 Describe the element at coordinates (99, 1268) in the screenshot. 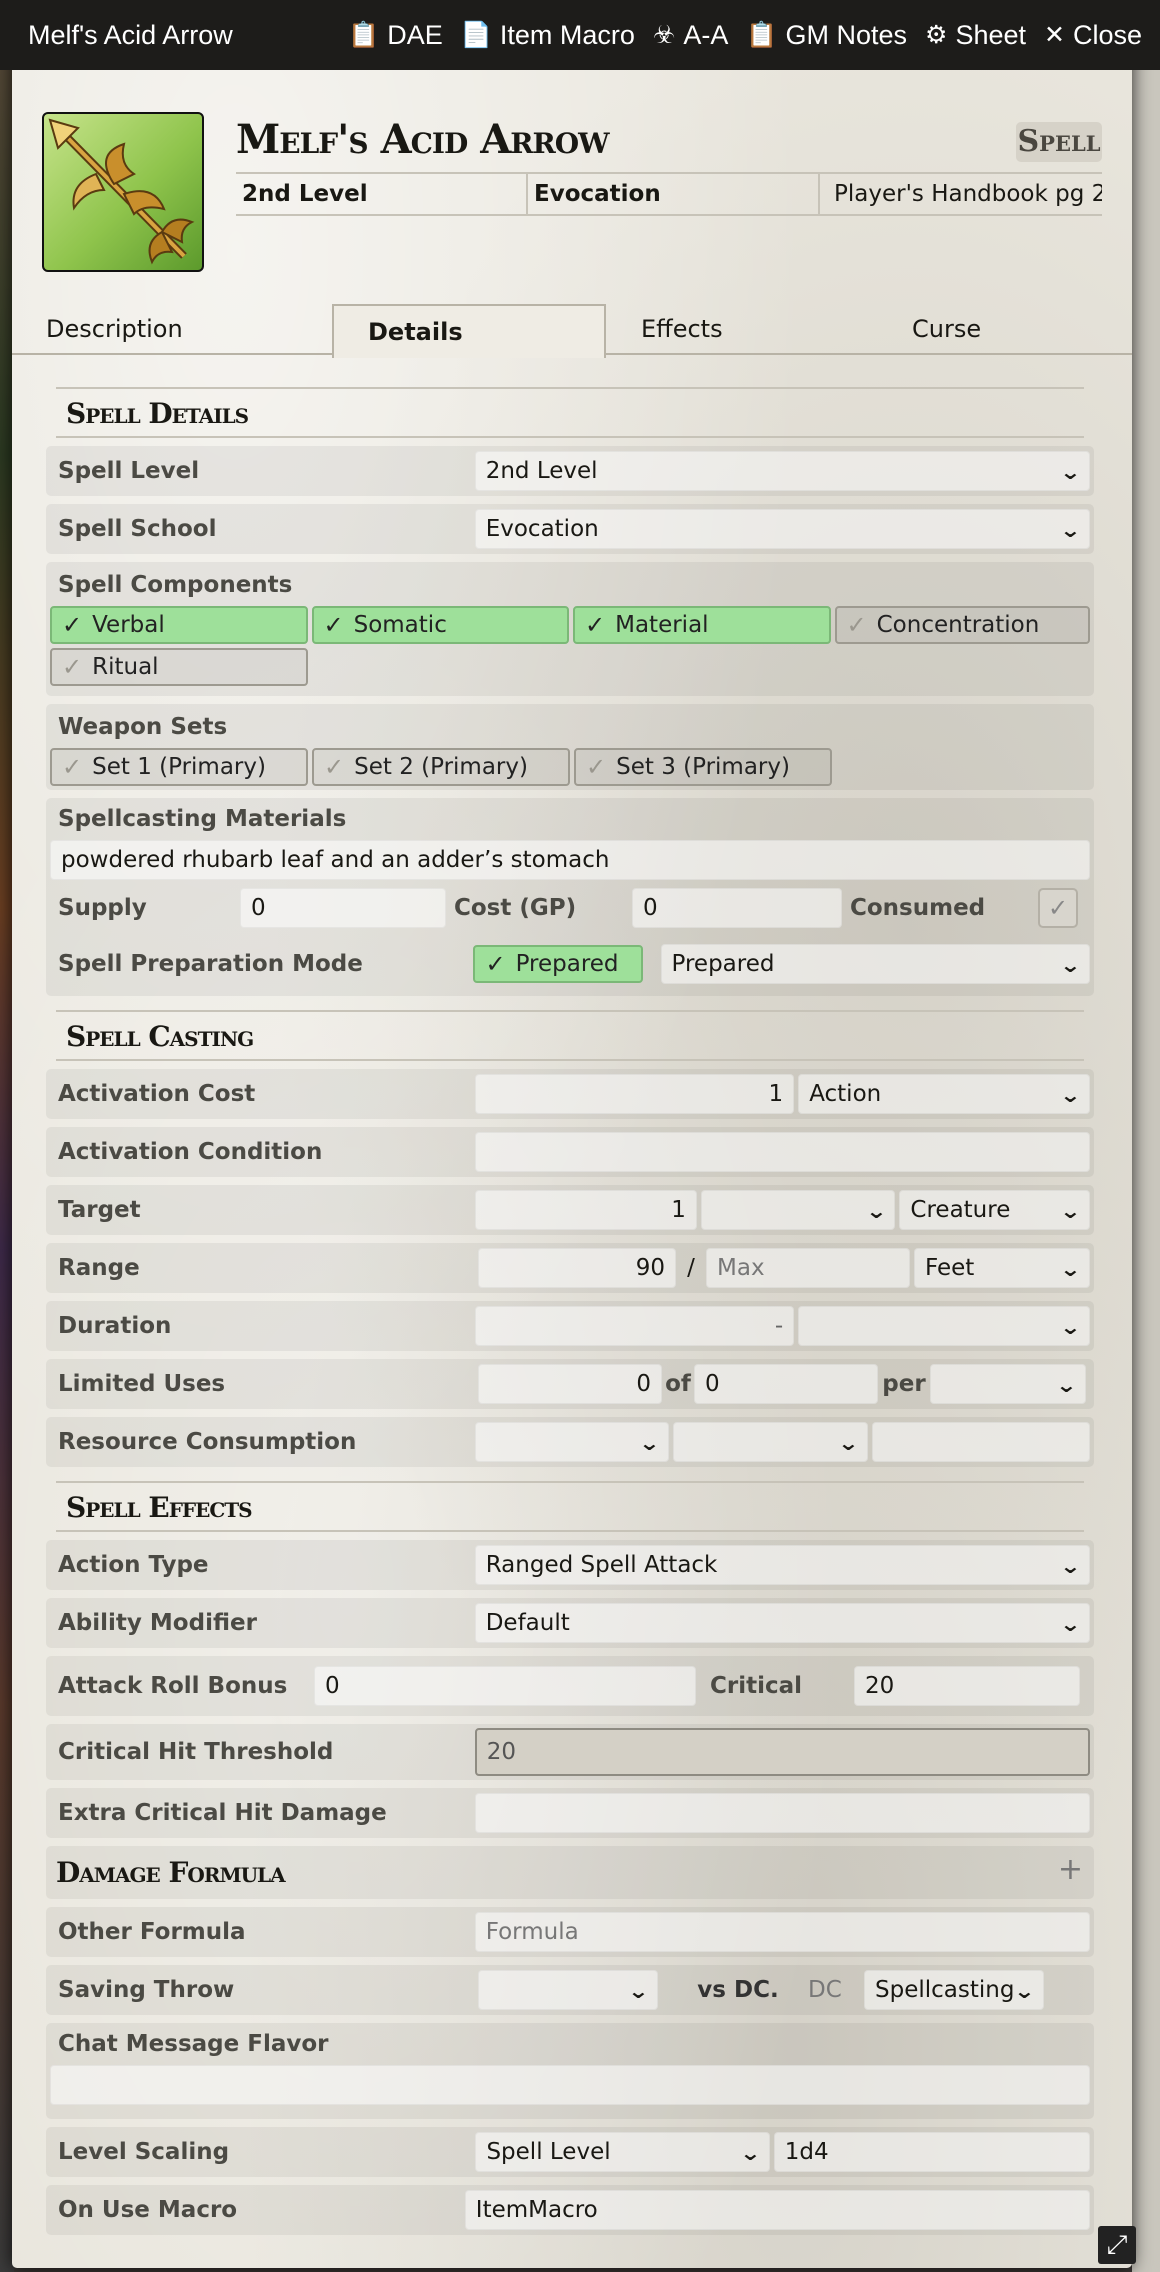

I see `range-label: Range` at that location.